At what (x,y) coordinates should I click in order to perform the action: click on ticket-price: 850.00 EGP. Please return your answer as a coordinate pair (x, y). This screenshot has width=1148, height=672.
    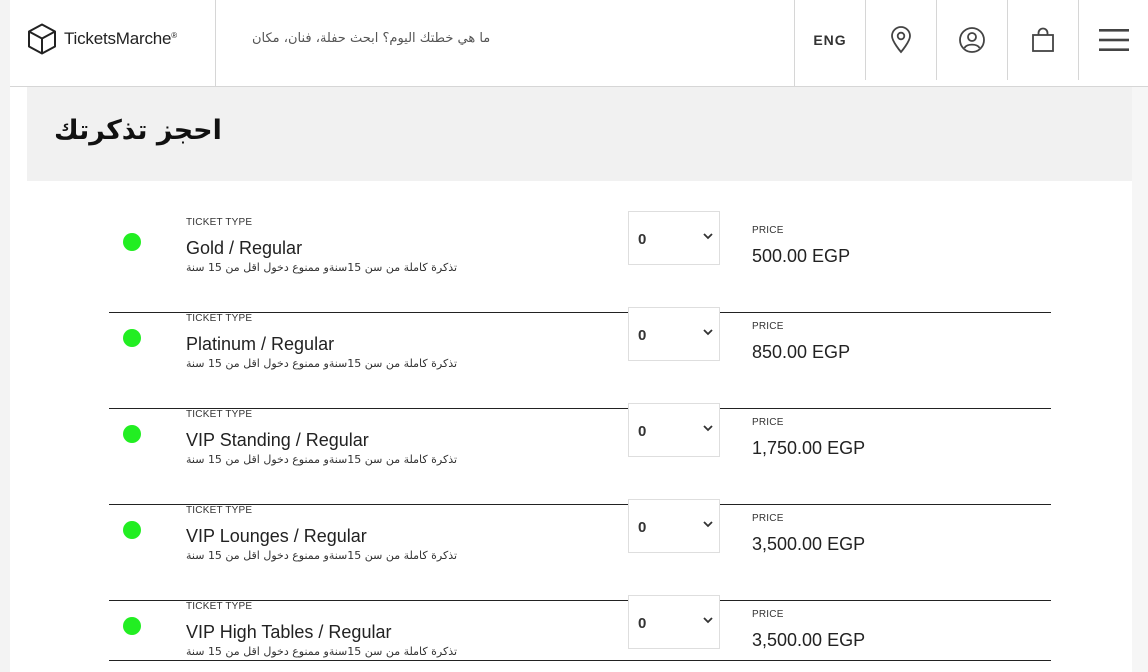
    Looking at the image, I should click on (801, 352).